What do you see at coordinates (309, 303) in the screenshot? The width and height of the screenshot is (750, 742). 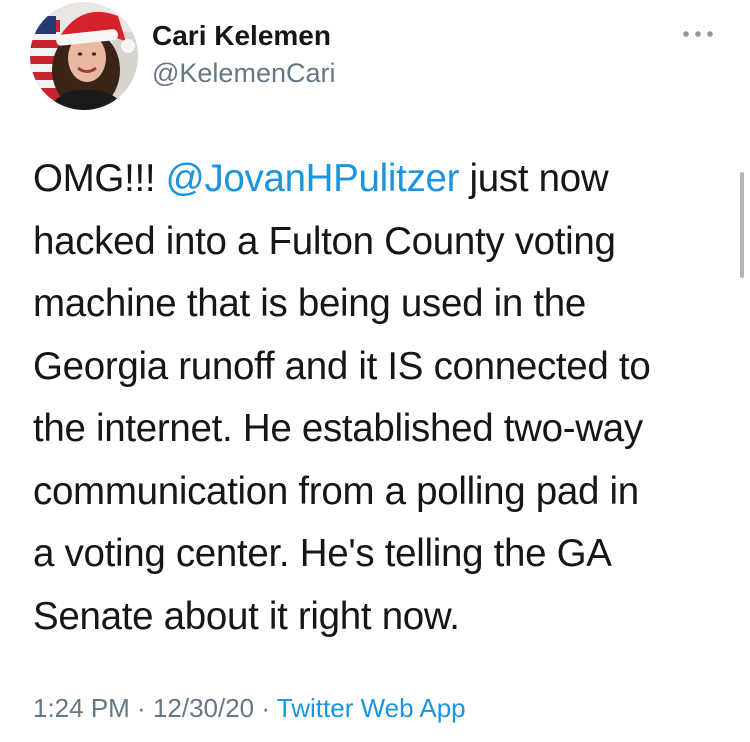 I see `tweet-text-line: machine that is being used in the` at bounding box center [309, 303].